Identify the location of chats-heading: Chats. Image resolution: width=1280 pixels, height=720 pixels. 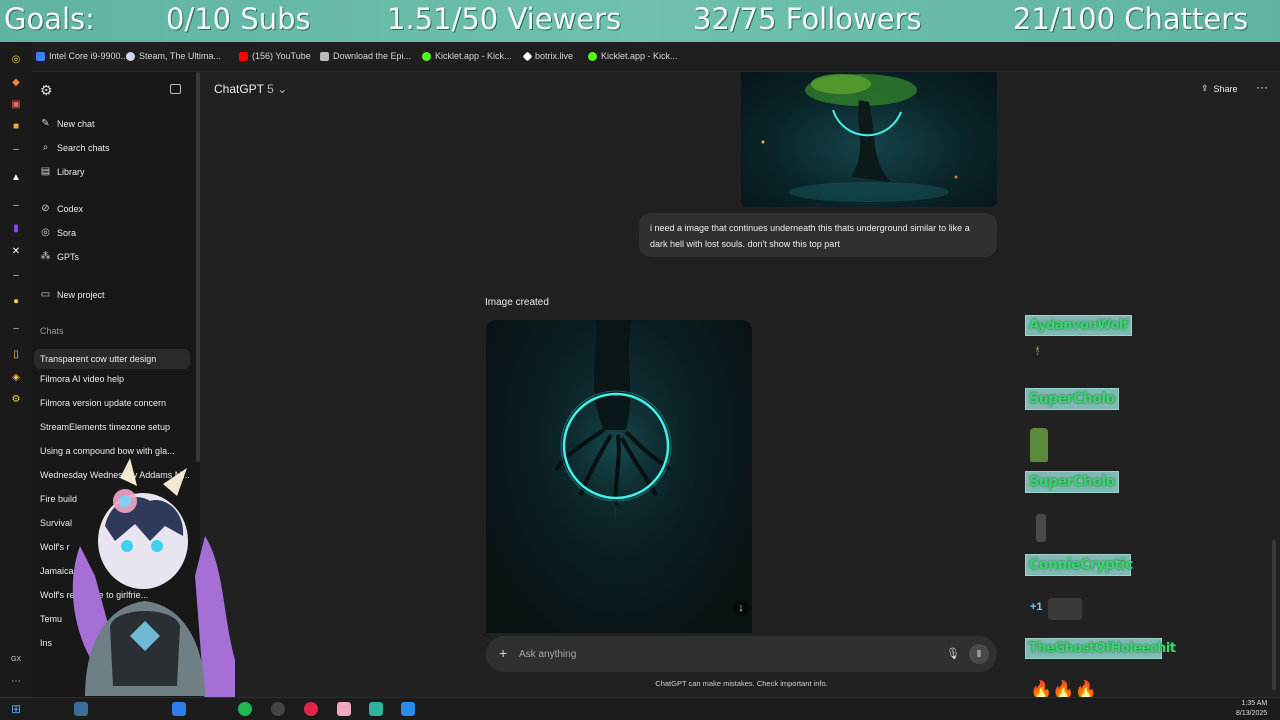
(52, 331).